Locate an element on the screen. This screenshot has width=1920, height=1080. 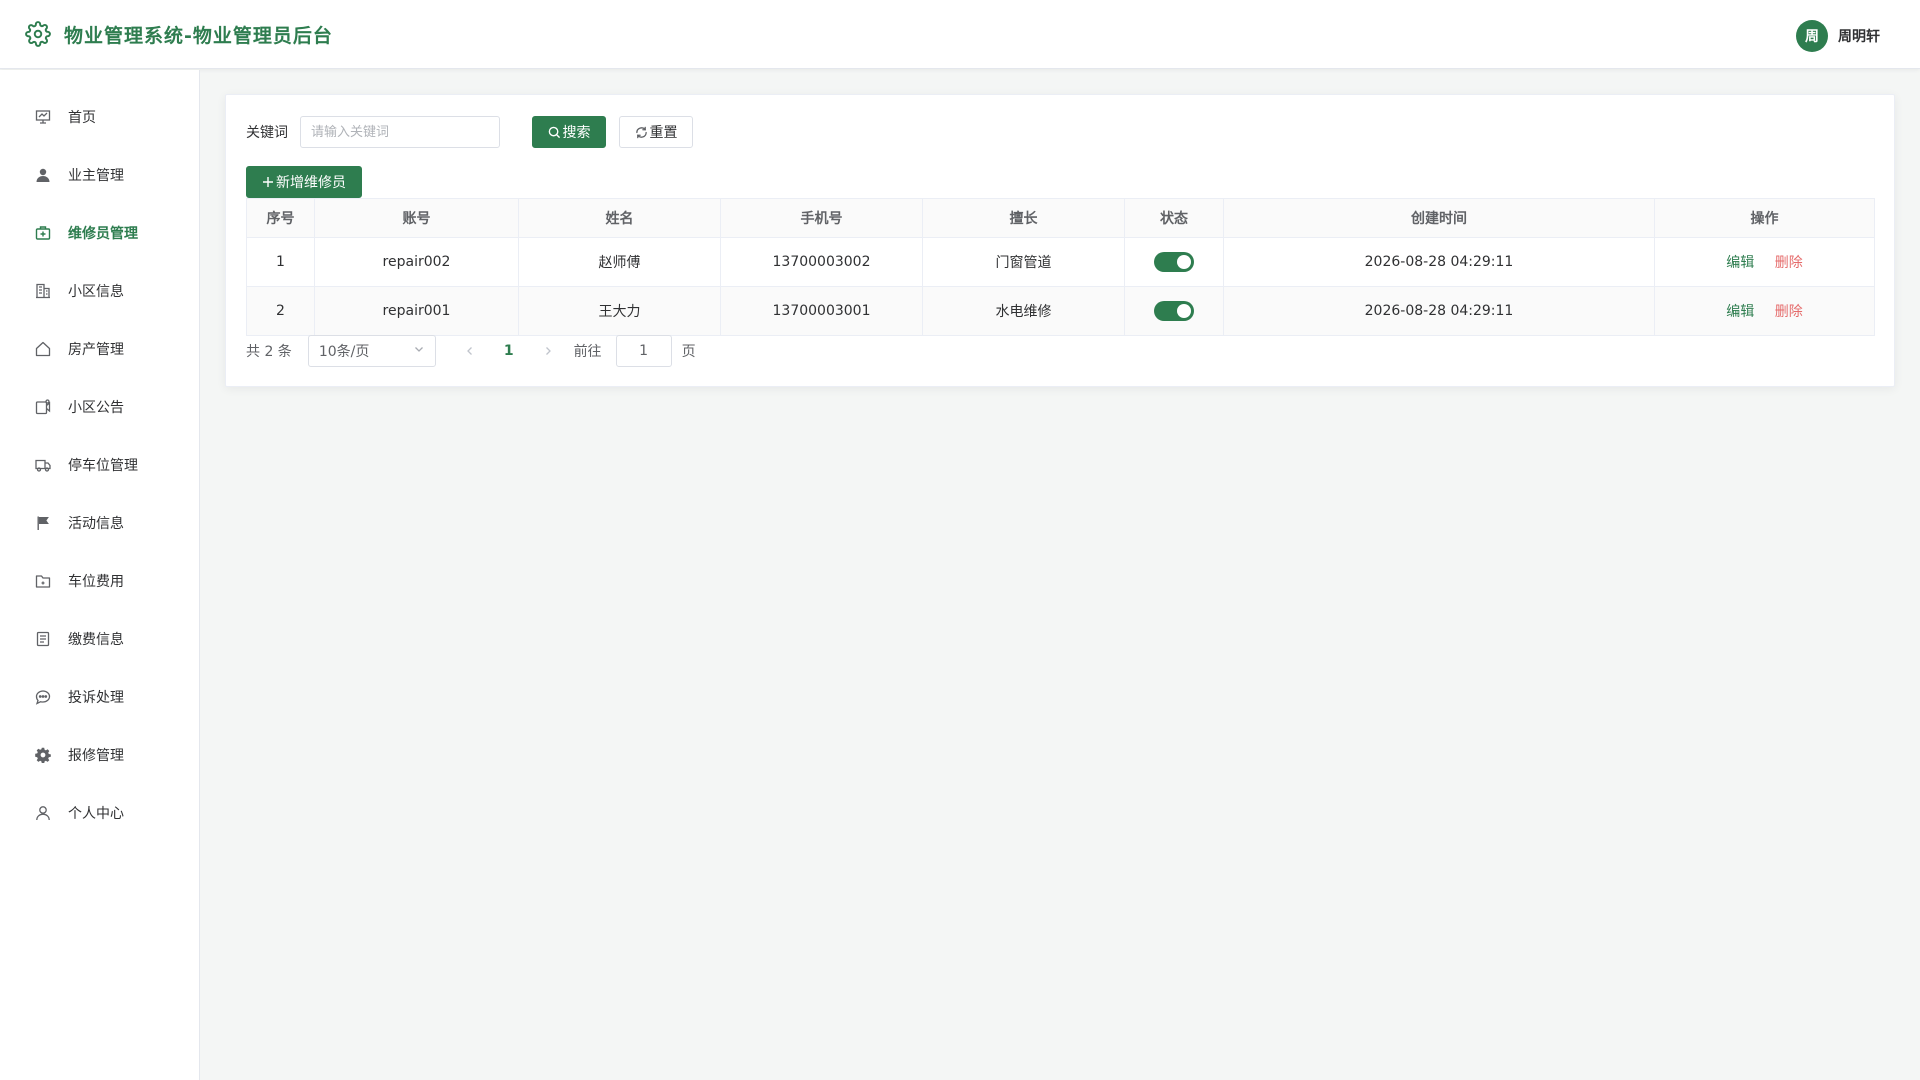
sidebar-item-repairs: 报修管理 is located at coordinates (99, 755).